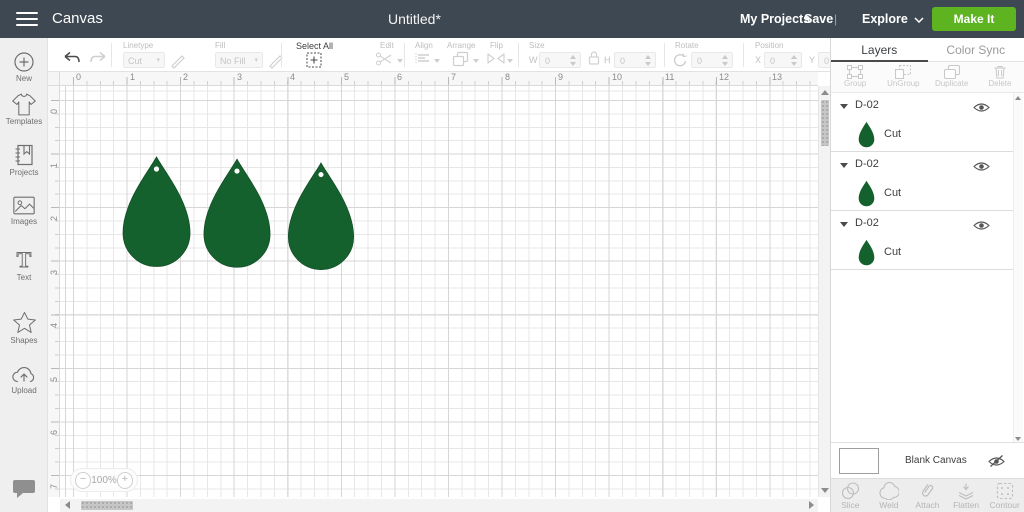  Describe the element at coordinates (276, 62) in the screenshot. I see `fill-swatch-icon` at that location.